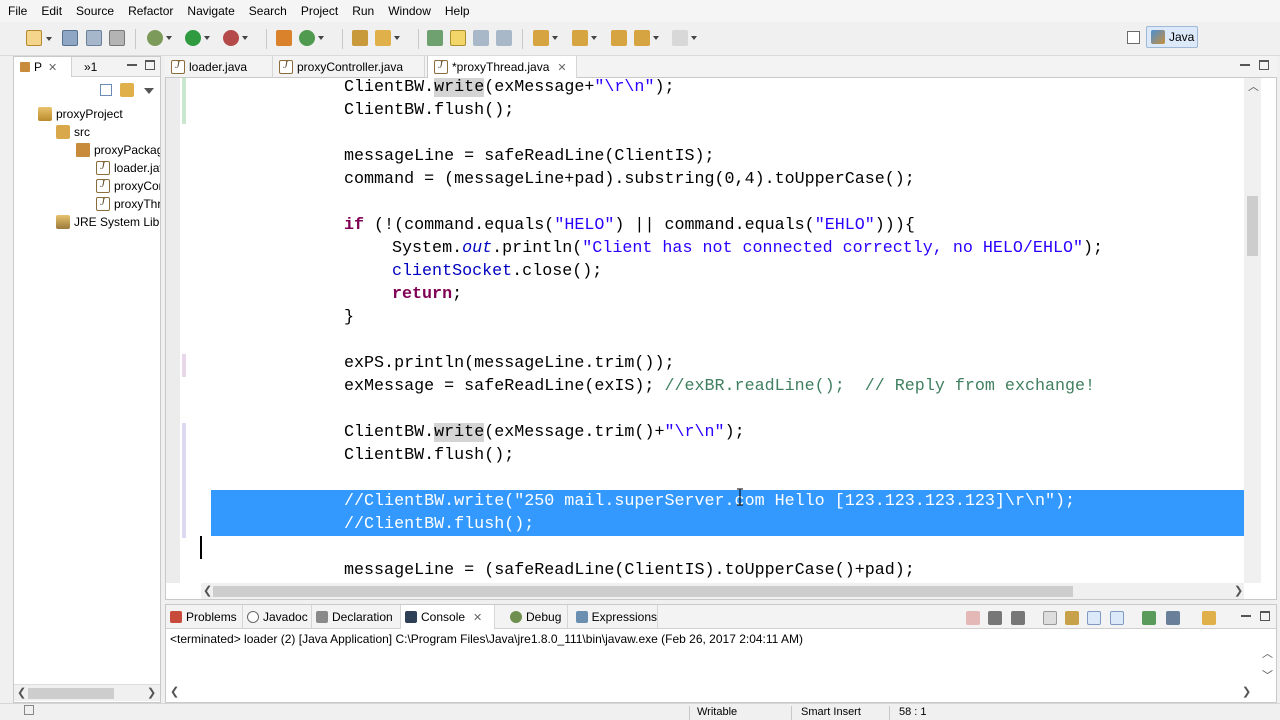 The image size is (1280, 720). I want to click on tab-loader-java: loader.java, so click(219, 67).